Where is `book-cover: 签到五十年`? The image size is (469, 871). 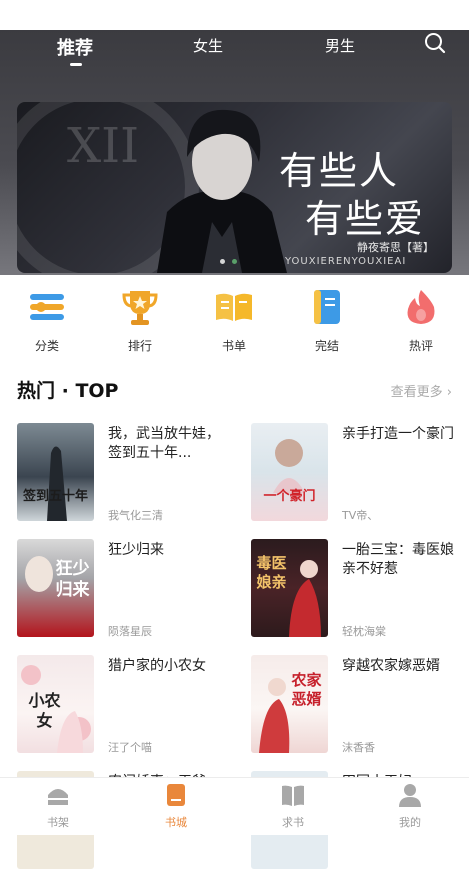
book-cover: 签到五十年 is located at coordinates (55, 472).